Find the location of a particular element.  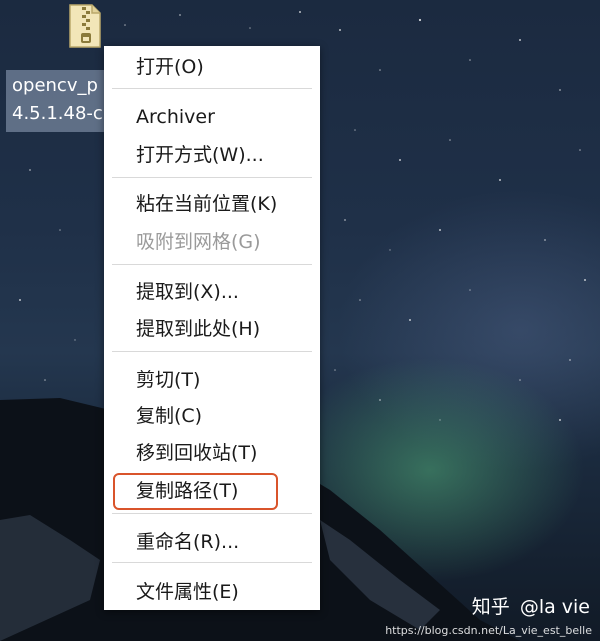

menu-item-snap-to-grid: 吸附到网格(G) is located at coordinates (198, 242).